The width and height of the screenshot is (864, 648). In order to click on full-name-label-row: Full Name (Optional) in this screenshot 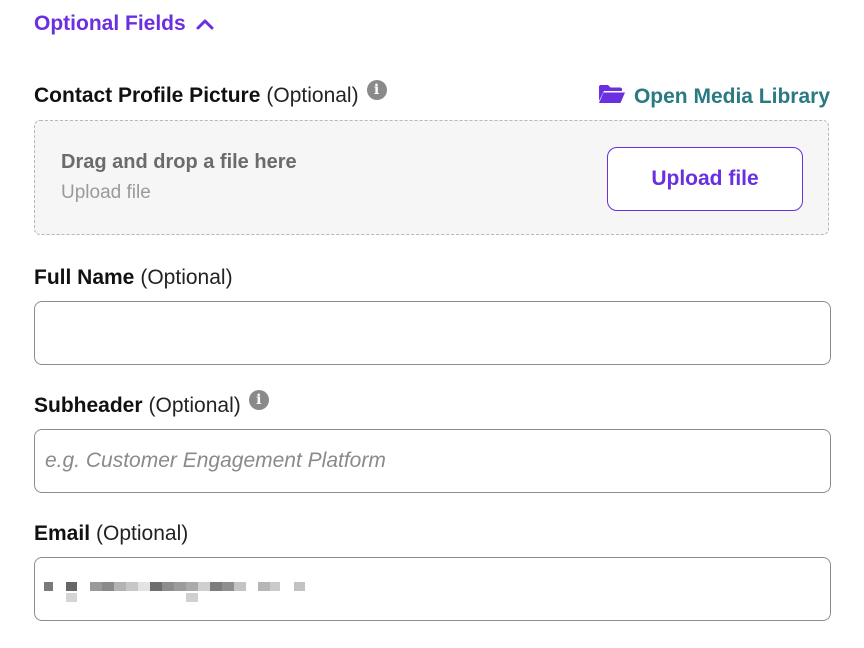, I will do `click(133, 278)`.